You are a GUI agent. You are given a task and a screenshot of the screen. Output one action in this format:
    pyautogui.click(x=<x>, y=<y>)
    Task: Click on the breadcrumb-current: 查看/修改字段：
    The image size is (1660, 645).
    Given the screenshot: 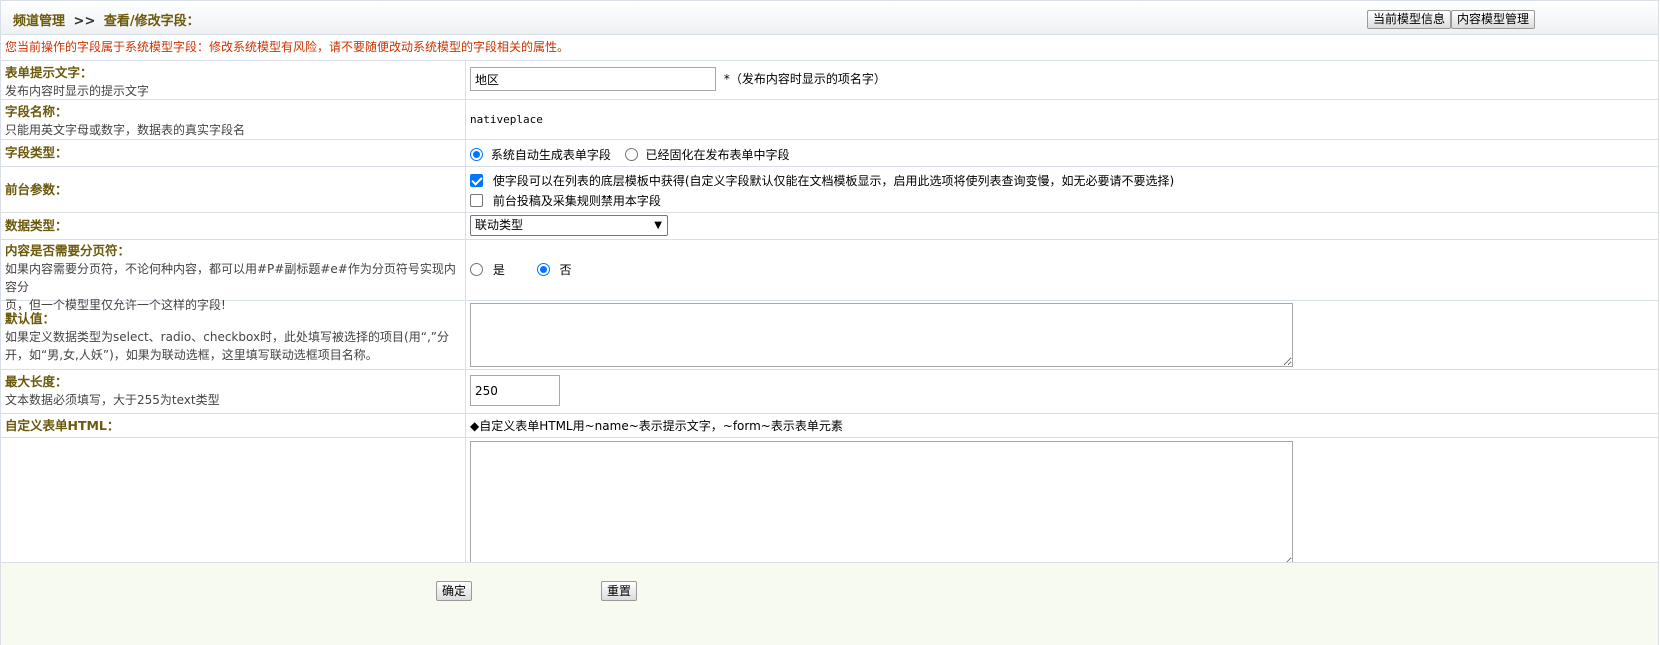 What is the action you would take?
    pyautogui.click(x=151, y=21)
    